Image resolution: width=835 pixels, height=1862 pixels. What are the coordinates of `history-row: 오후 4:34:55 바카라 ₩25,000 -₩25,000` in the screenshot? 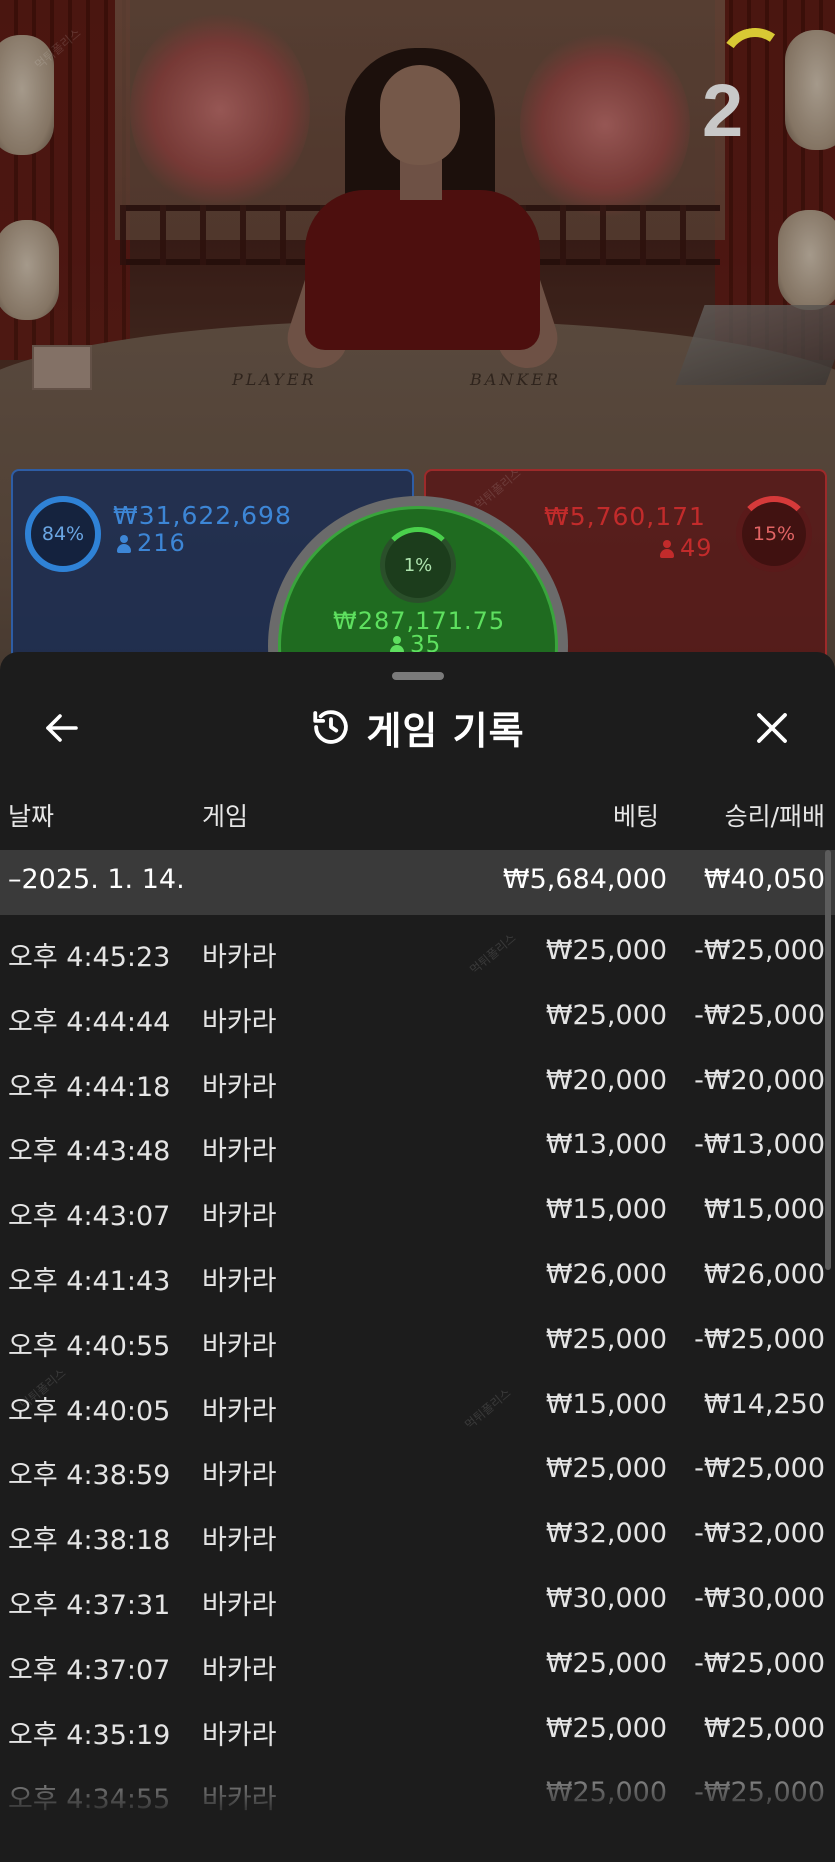 It's located at (417, 1789).